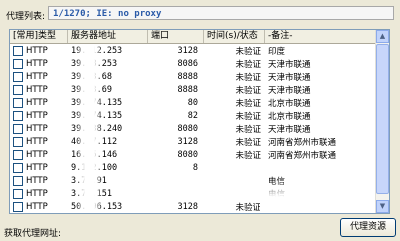 This screenshot has width=400, height=241. What do you see at coordinates (26, 17) in the screenshot?
I see `proxy-list-label: 代理列表:` at bounding box center [26, 17].